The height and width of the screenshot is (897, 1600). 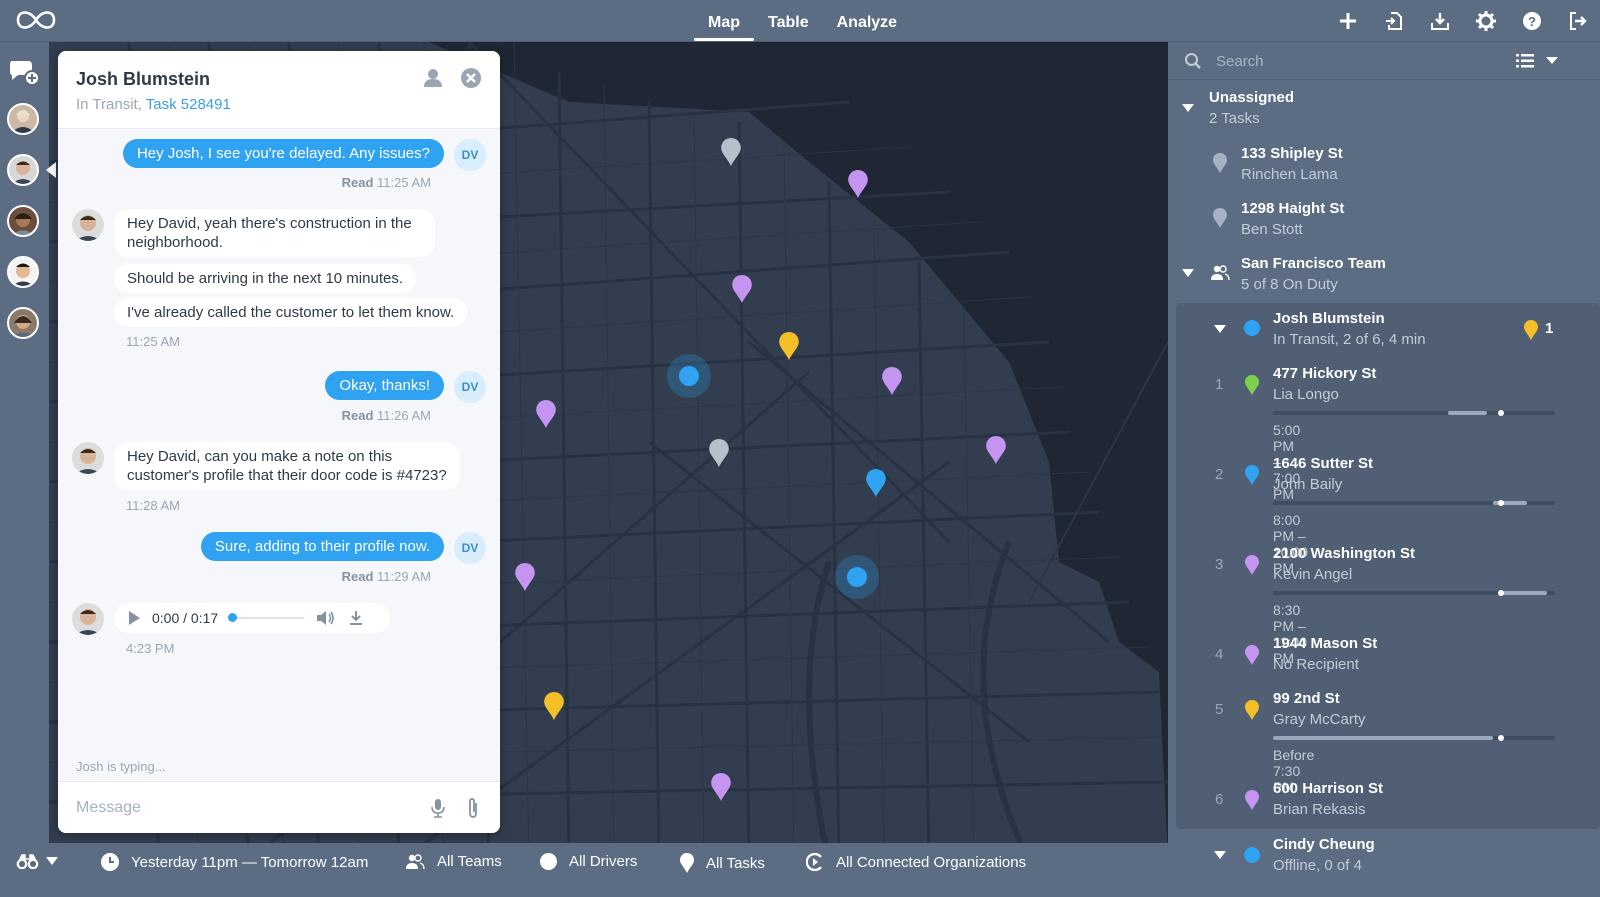 I want to click on clock-icon, so click(x=110, y=862).